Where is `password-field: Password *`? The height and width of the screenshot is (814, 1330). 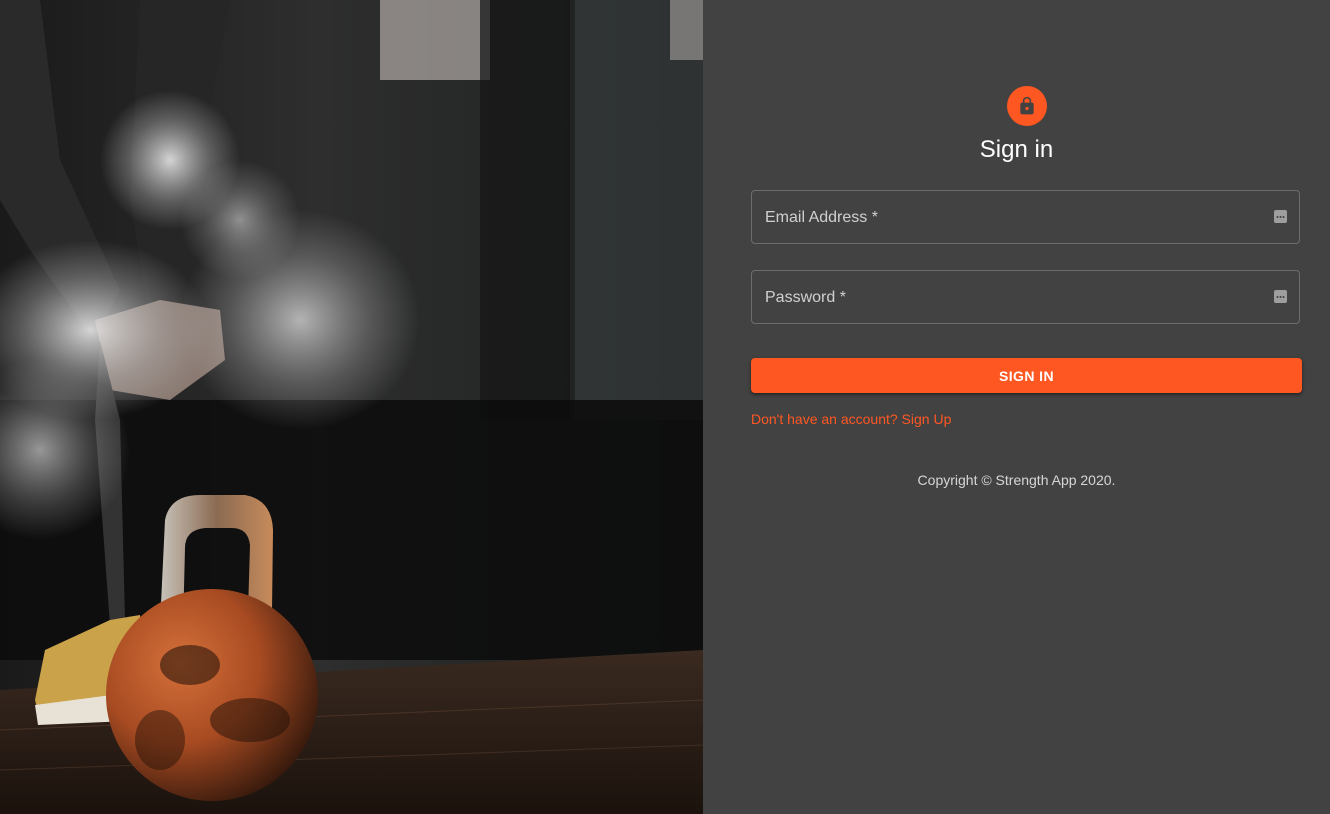 password-field: Password * is located at coordinates (1025, 297).